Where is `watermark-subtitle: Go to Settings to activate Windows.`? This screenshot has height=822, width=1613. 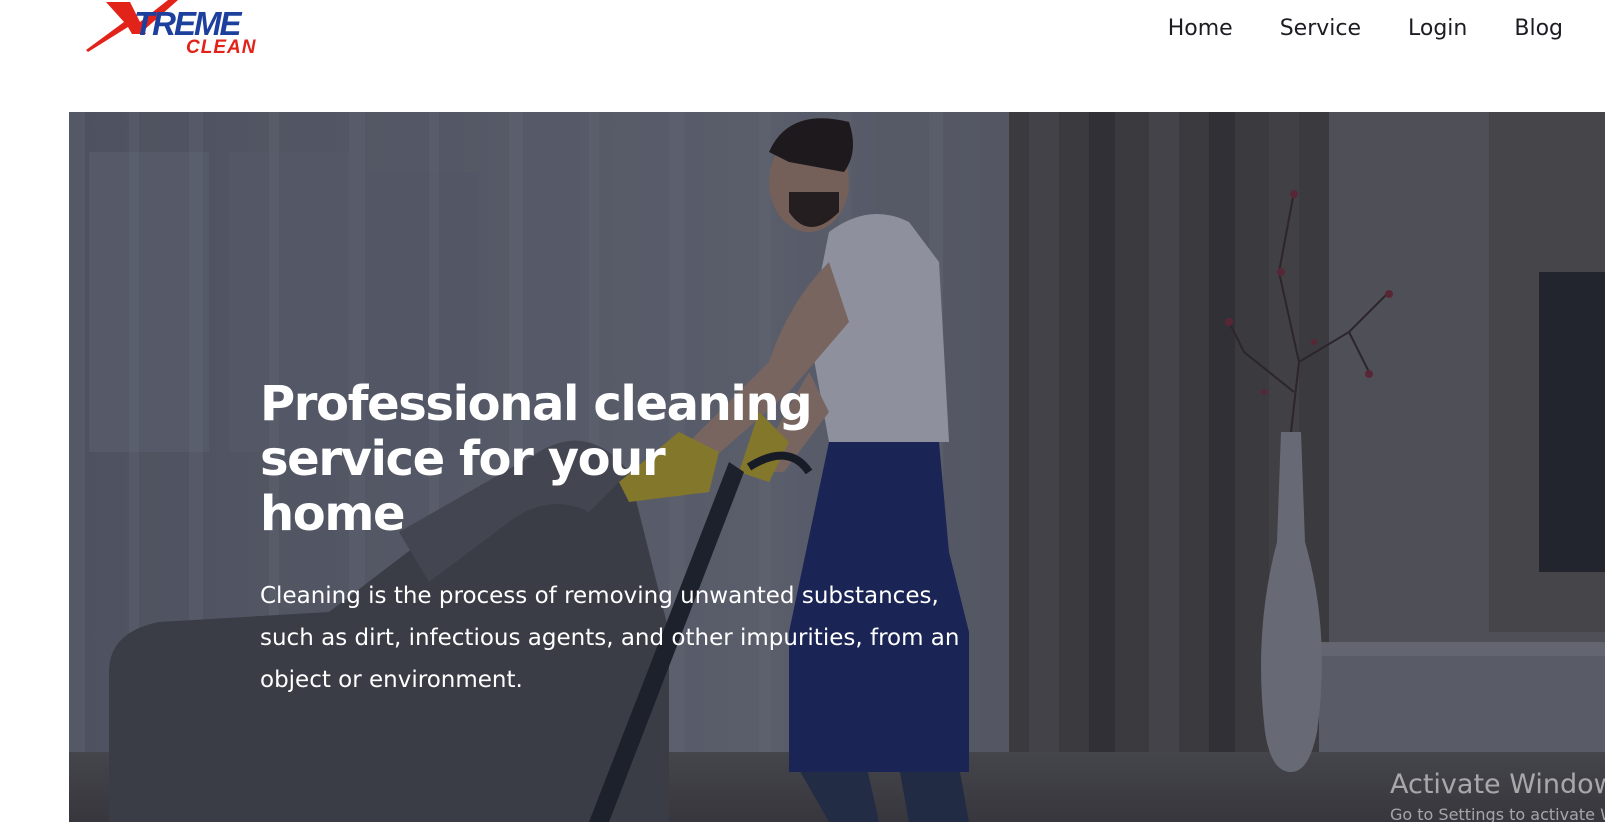
watermark-subtitle: Go to Settings to activate Windows. is located at coordinates (1501, 813).